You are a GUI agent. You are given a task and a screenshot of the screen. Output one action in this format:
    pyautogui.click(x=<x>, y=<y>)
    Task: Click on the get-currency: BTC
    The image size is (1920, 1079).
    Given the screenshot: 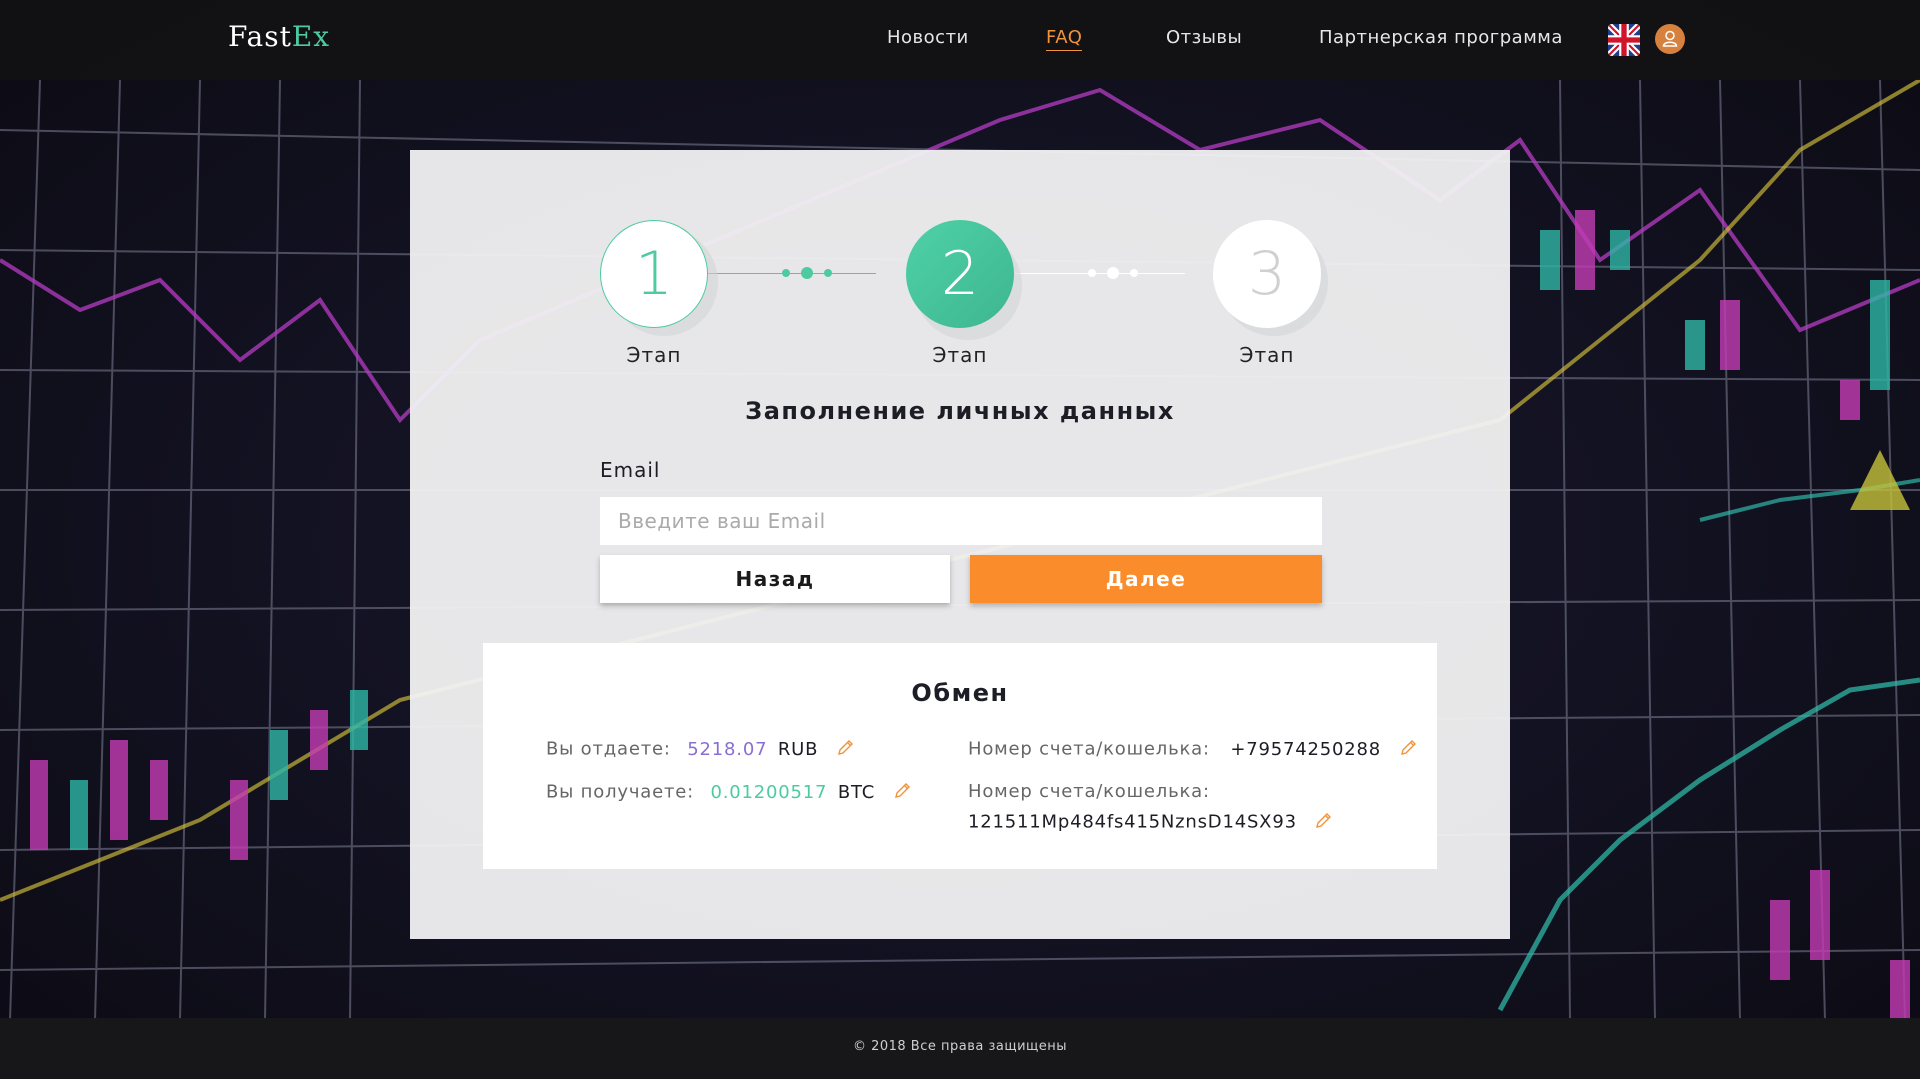 What is the action you would take?
    pyautogui.click(x=856, y=792)
    